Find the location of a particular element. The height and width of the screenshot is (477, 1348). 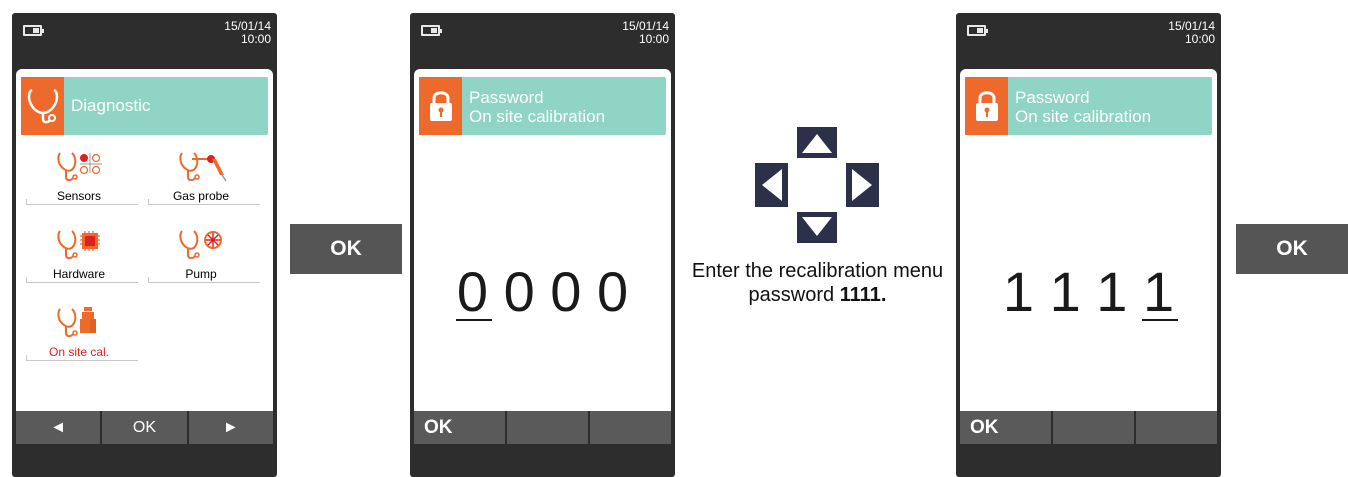

arrow-keys-icon is located at coordinates (817, 185).